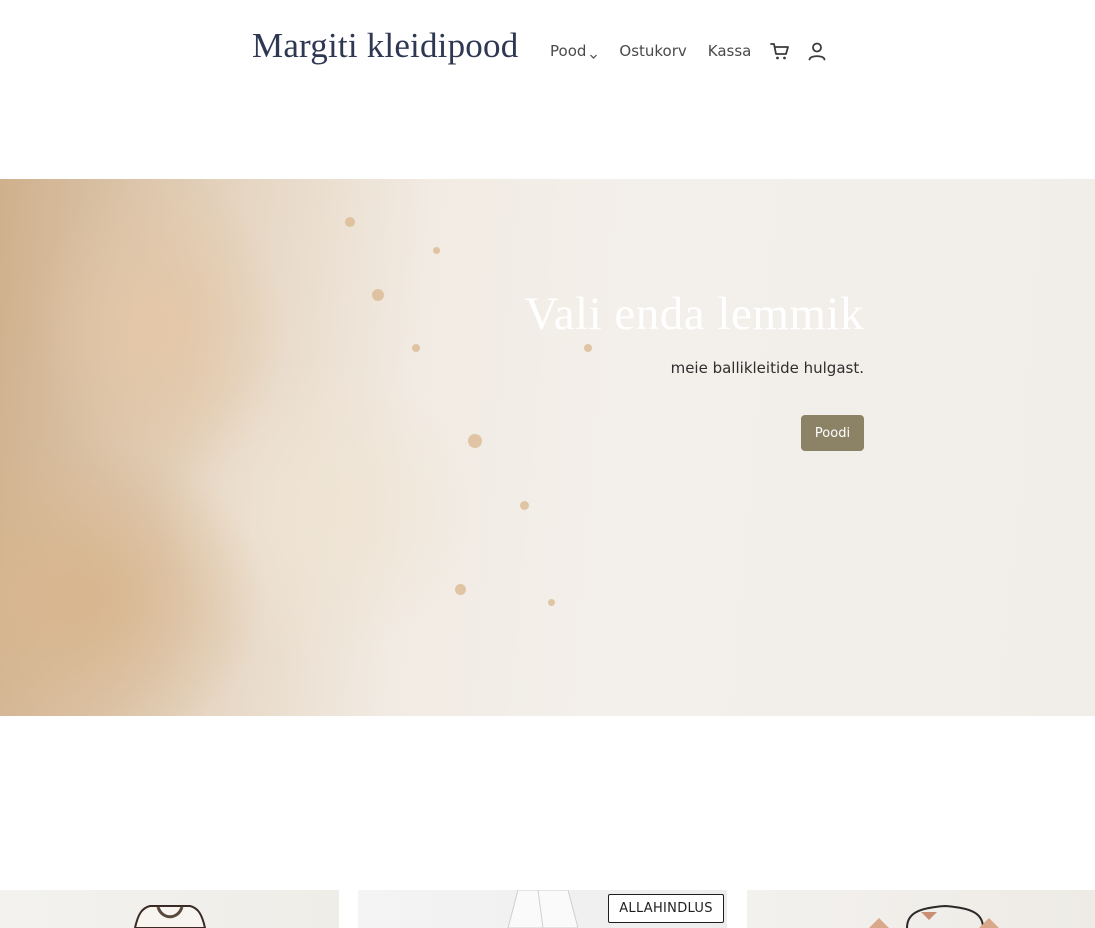 The width and height of the screenshot is (1095, 928). Describe the element at coordinates (652, 51) in the screenshot. I see `nav-item-ostukorv: Ostukorv` at that location.